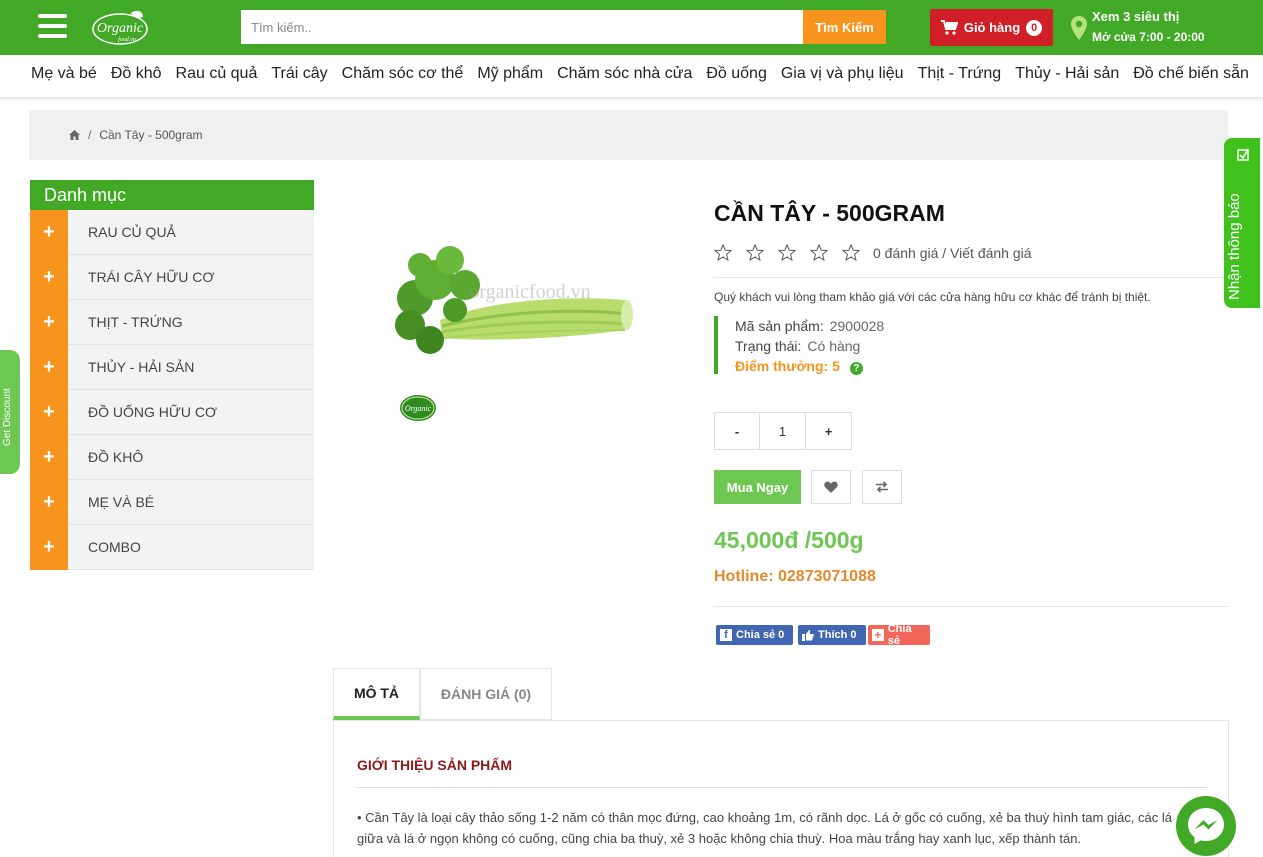  Describe the element at coordinates (1148, 37) in the screenshot. I see `store-hours: Mở cửa 7:00 - 20:00` at that location.